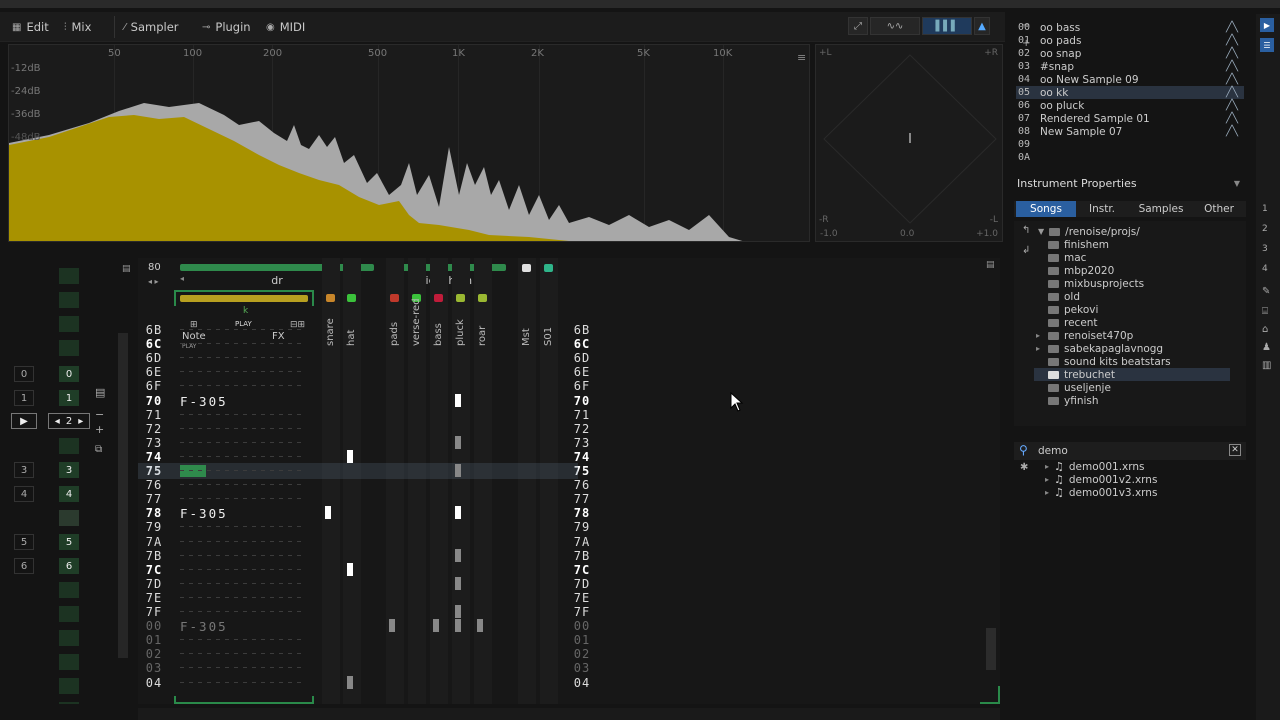 The width and height of the screenshot is (1280, 720). Describe the element at coordinates (98, 449) in the screenshot. I see `clone-icon: ⧉` at that location.